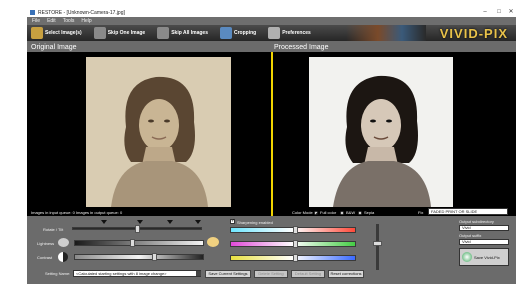 The width and height of the screenshot is (520, 286). What do you see at coordinates (296, 244) in the screenshot?
I see `green-magenta-thumb` at bounding box center [296, 244].